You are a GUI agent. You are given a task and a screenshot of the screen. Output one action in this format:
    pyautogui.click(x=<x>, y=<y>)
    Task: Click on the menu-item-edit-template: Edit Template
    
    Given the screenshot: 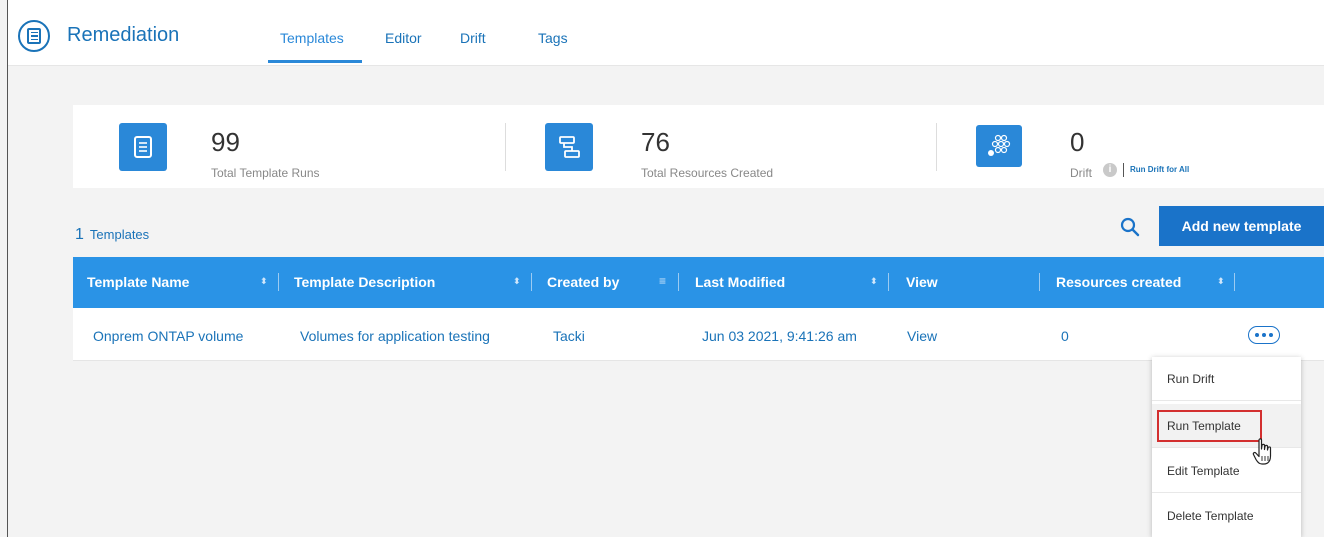 What is the action you would take?
    pyautogui.click(x=1226, y=471)
    